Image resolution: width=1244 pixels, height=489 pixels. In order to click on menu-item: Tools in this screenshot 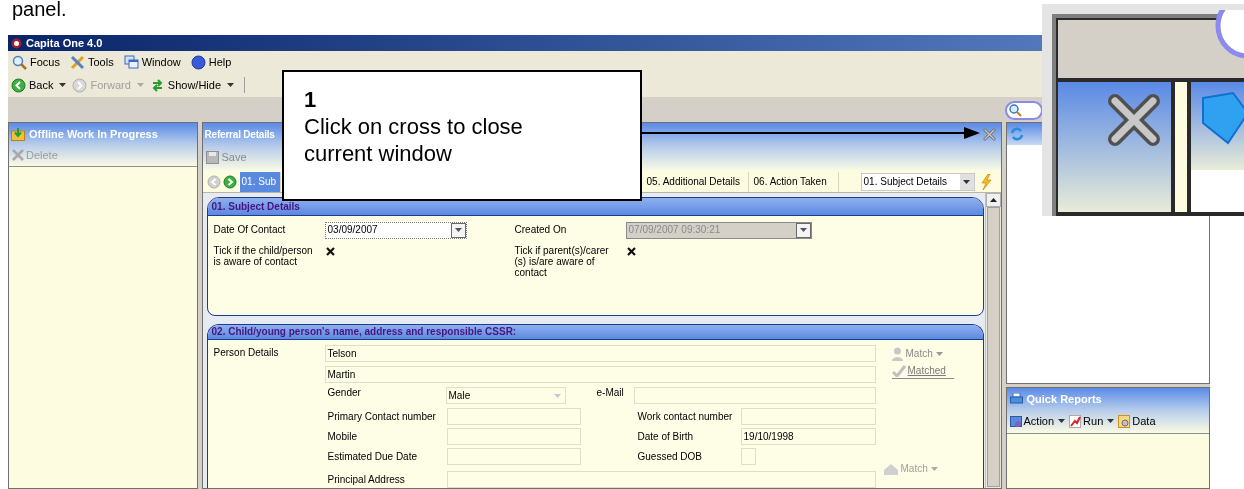, I will do `click(91, 62)`.